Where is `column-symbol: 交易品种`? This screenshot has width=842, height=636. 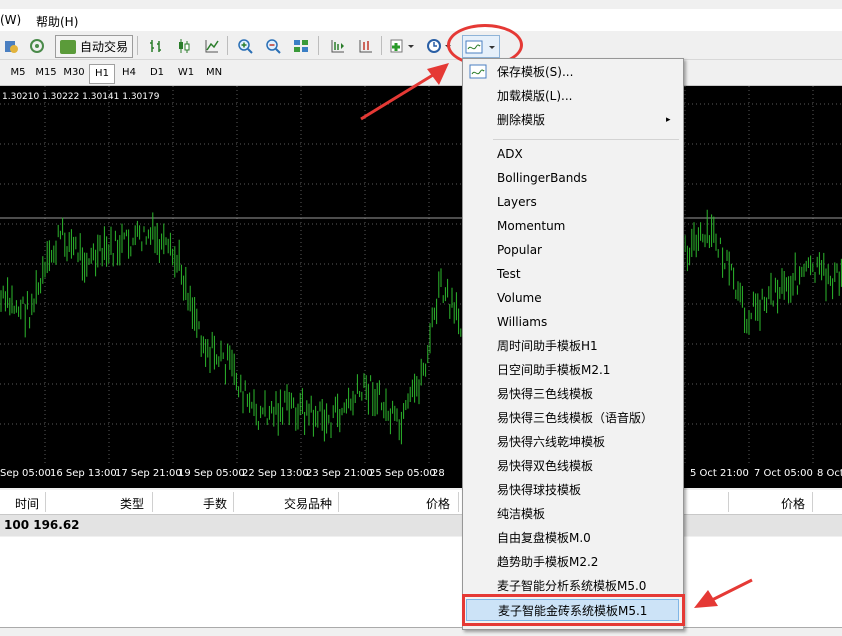 column-symbol: 交易品种 is located at coordinates (308, 503).